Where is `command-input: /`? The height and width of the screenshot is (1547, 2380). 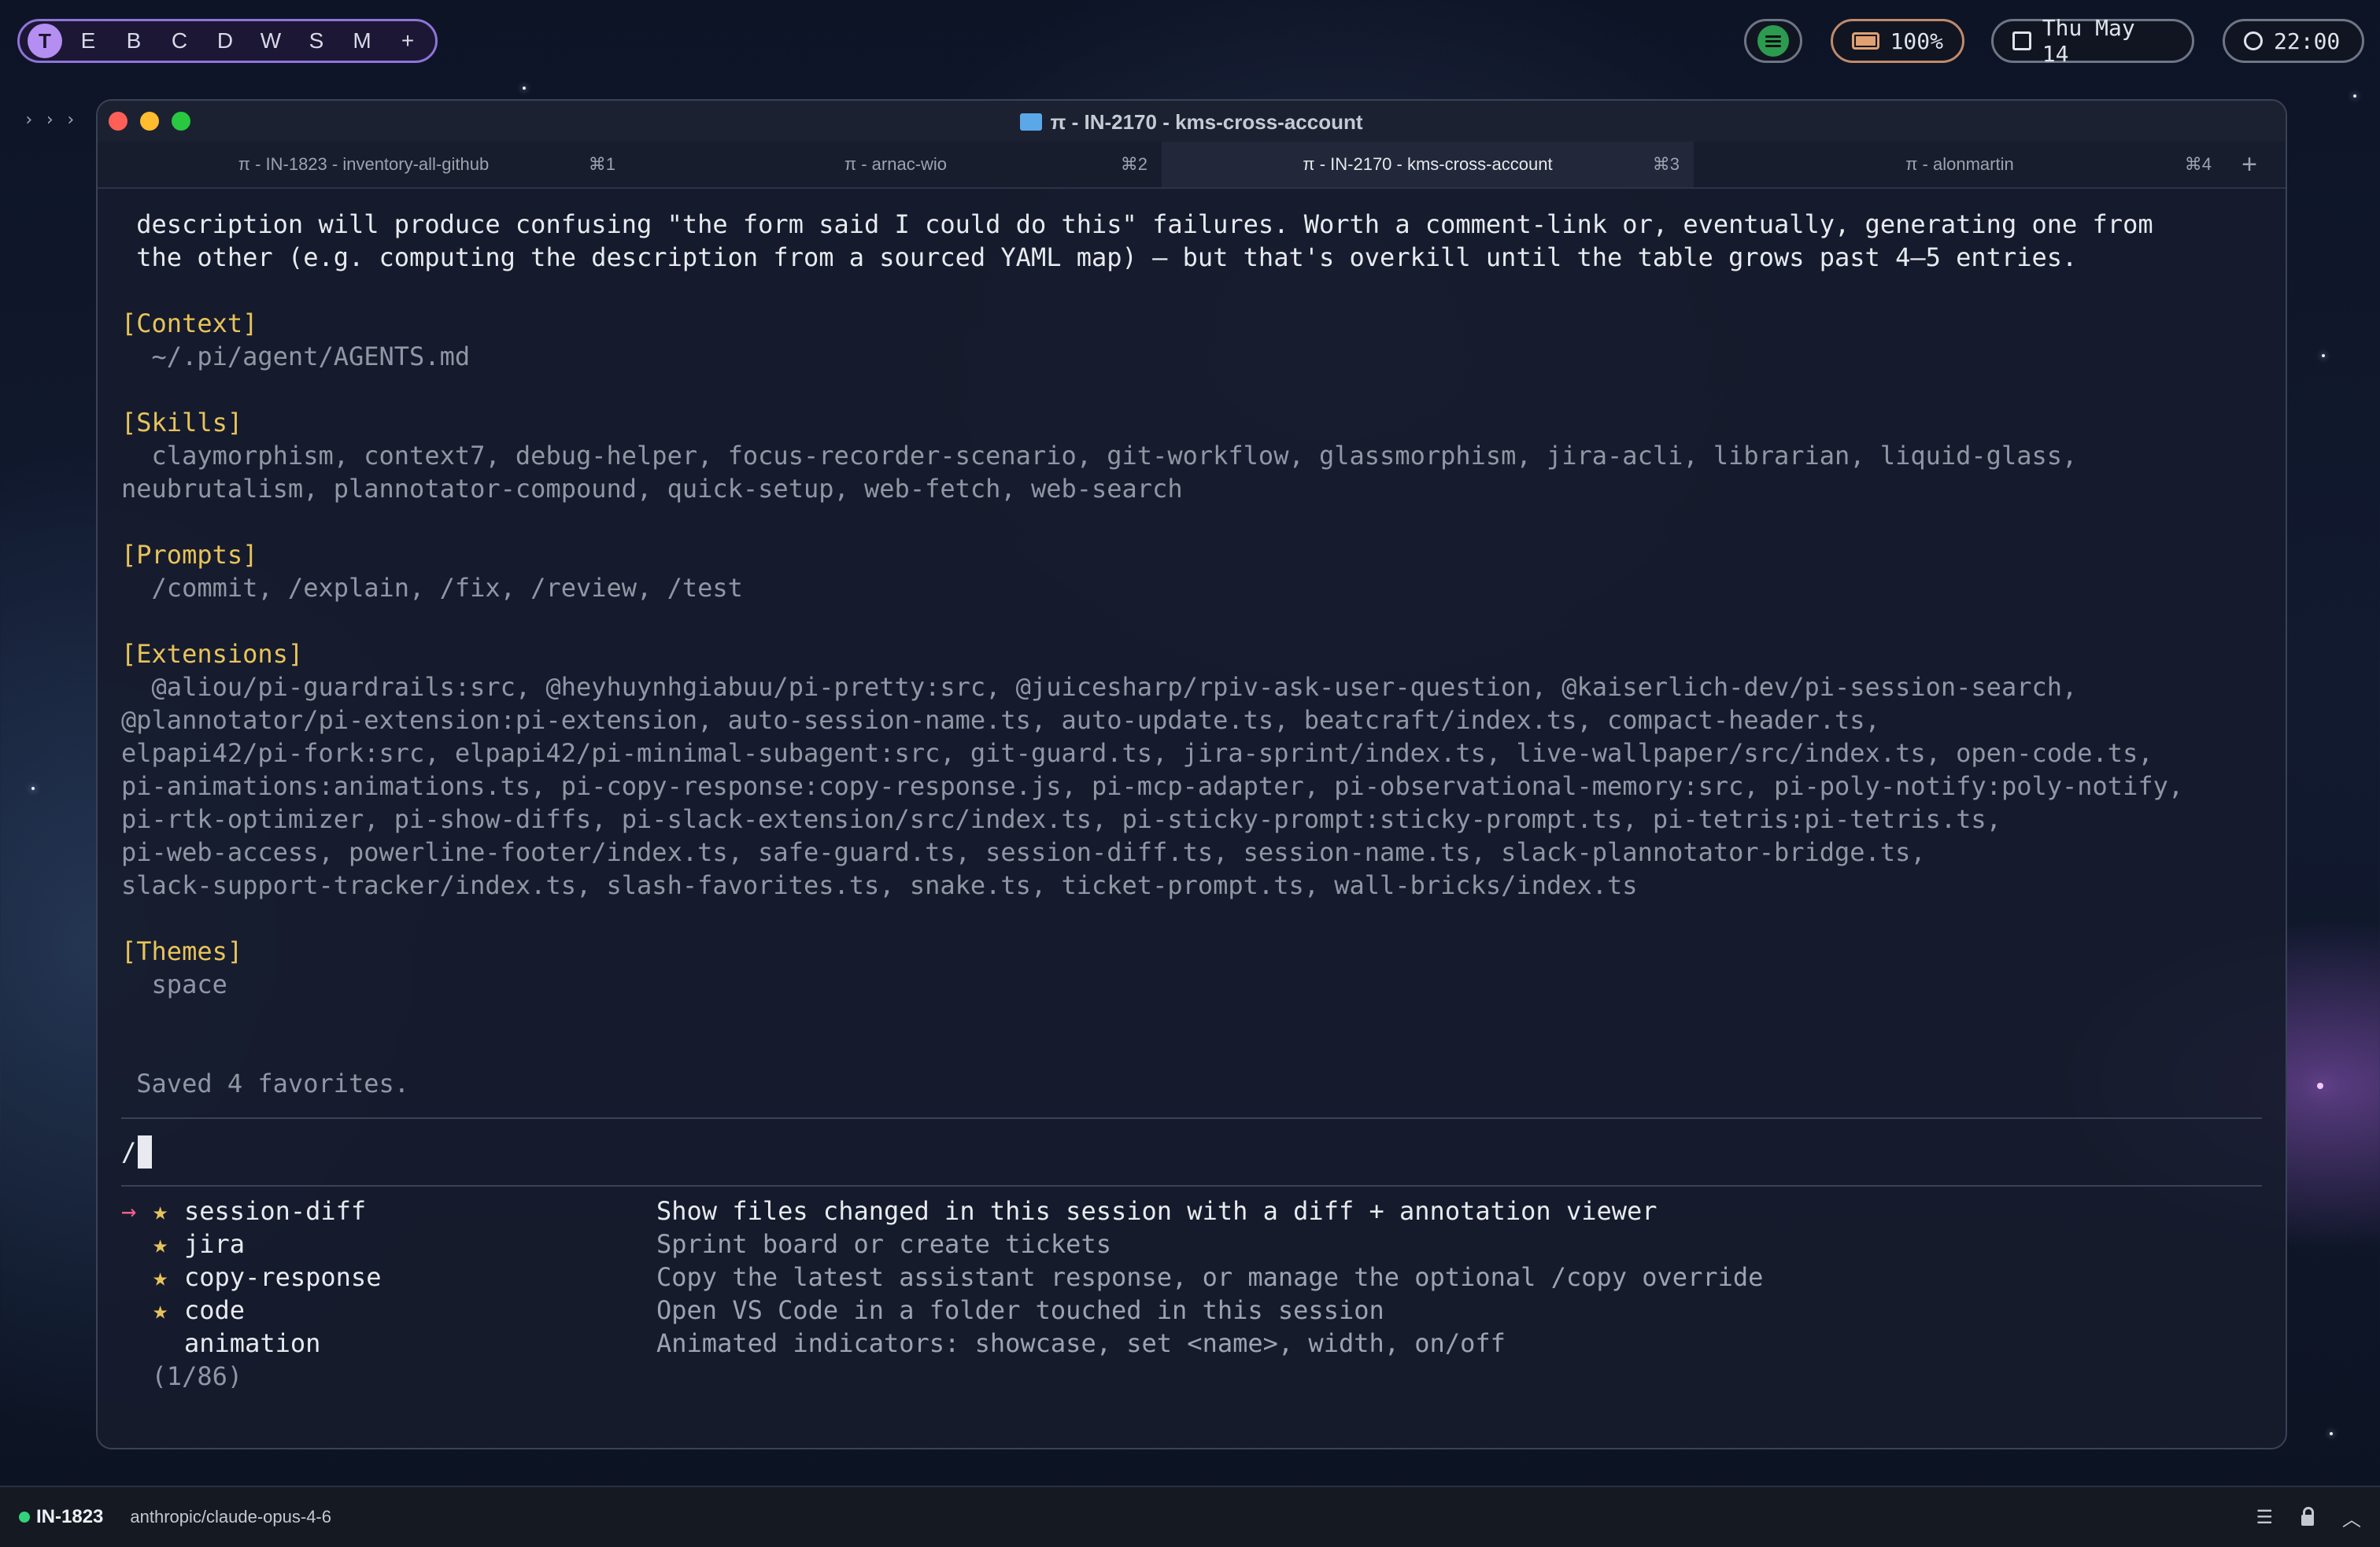 command-input: / is located at coordinates (1191, 1152).